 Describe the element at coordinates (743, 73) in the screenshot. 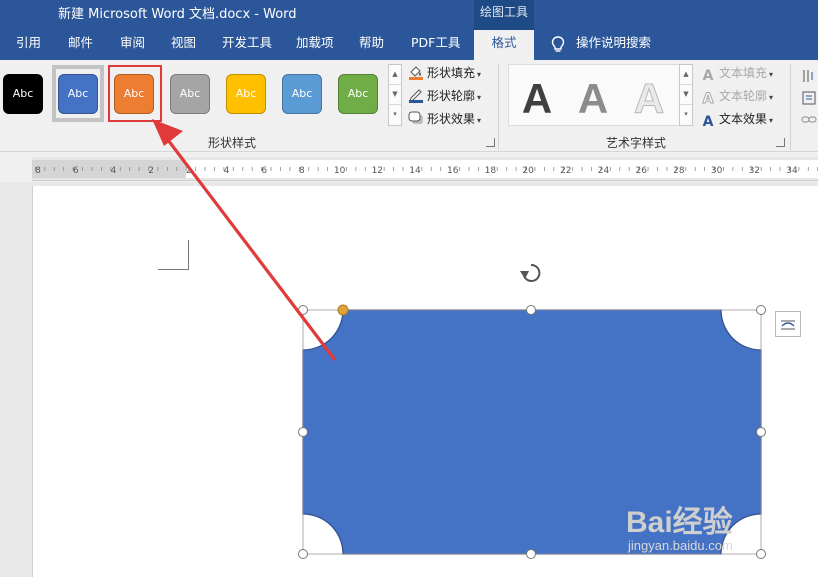

I see `text-fill-label: 文本填充` at that location.